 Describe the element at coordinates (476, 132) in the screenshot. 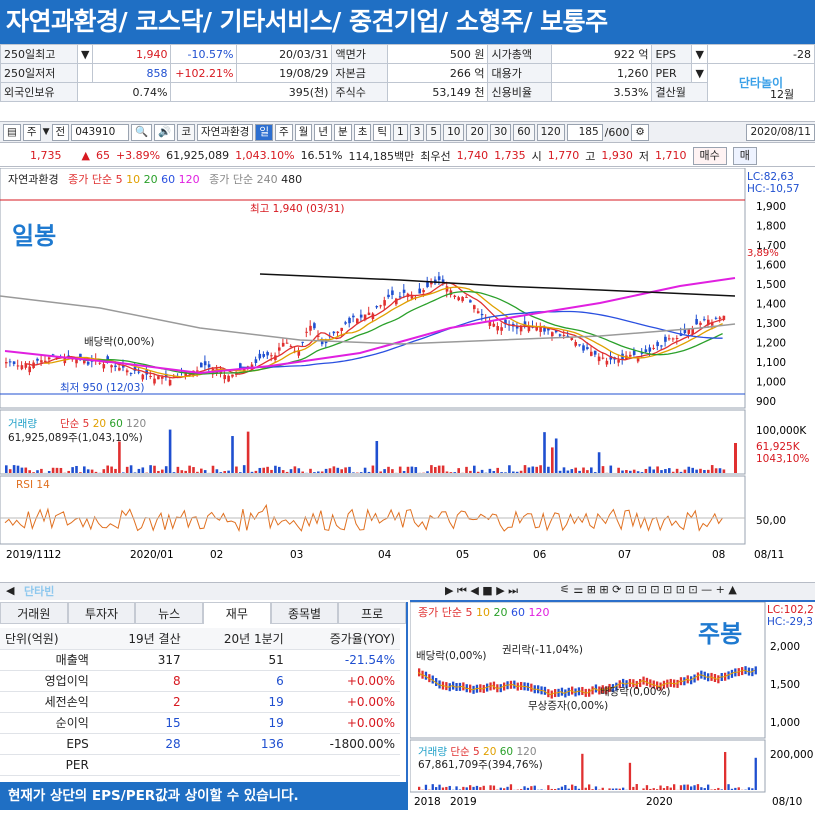

I see `minute-20: 20` at that location.